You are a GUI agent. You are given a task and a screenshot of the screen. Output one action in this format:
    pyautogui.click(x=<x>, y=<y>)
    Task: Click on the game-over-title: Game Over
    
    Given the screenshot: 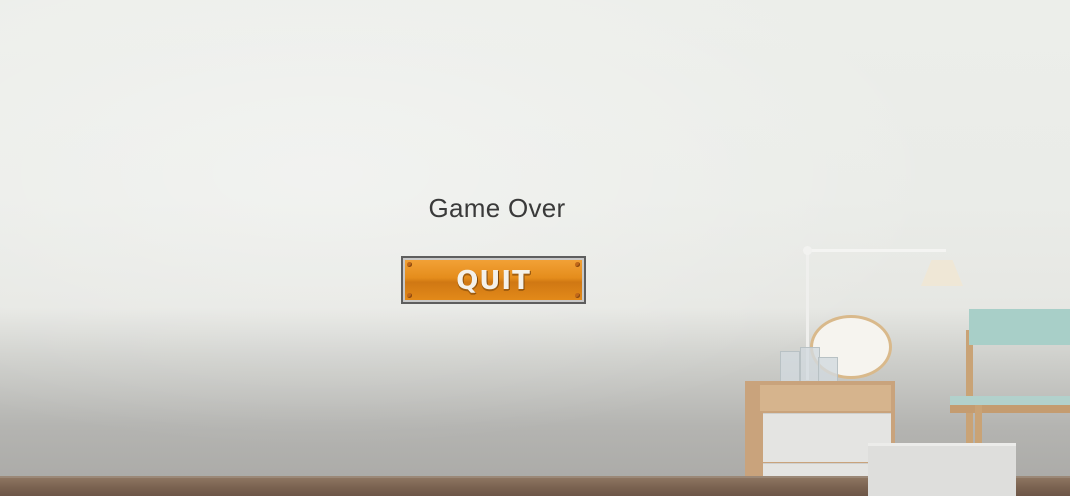 What is the action you would take?
    pyautogui.click(x=497, y=208)
    